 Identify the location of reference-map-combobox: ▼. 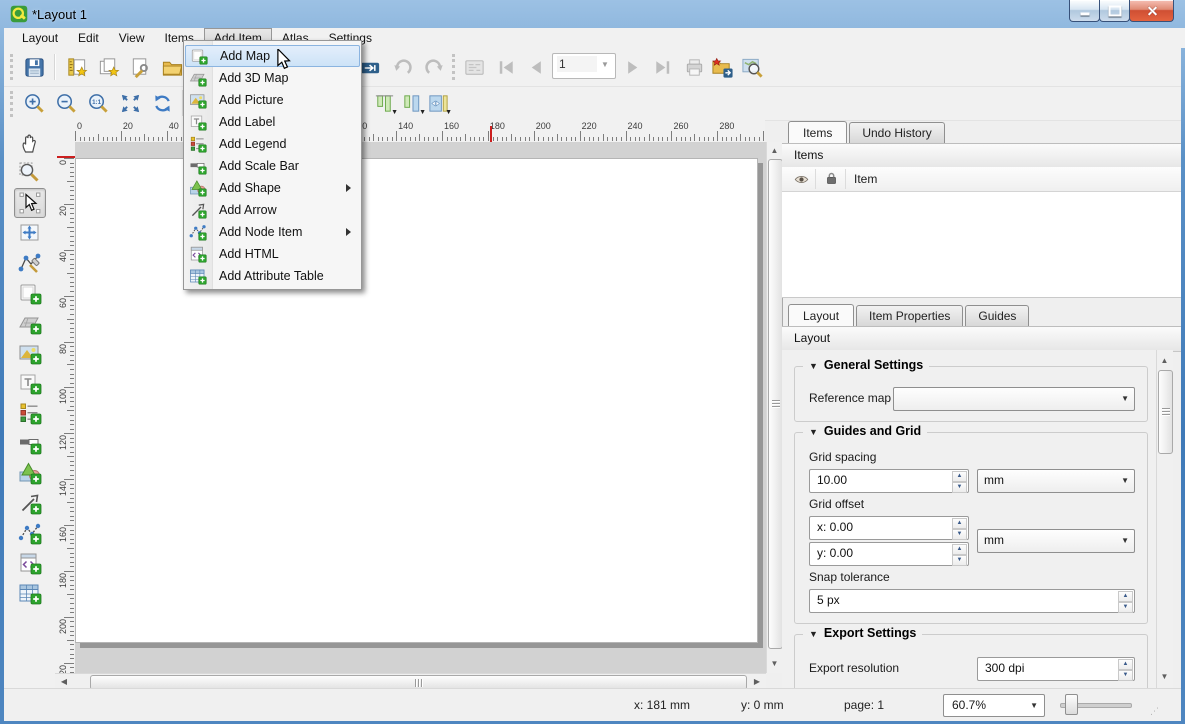
(1014, 399).